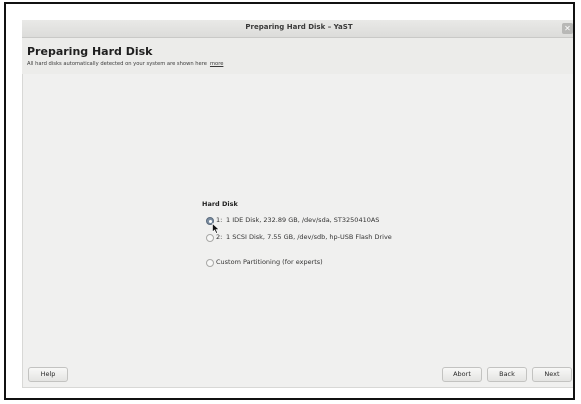  I want to click on radio-custom-partitioning, so click(210, 263).